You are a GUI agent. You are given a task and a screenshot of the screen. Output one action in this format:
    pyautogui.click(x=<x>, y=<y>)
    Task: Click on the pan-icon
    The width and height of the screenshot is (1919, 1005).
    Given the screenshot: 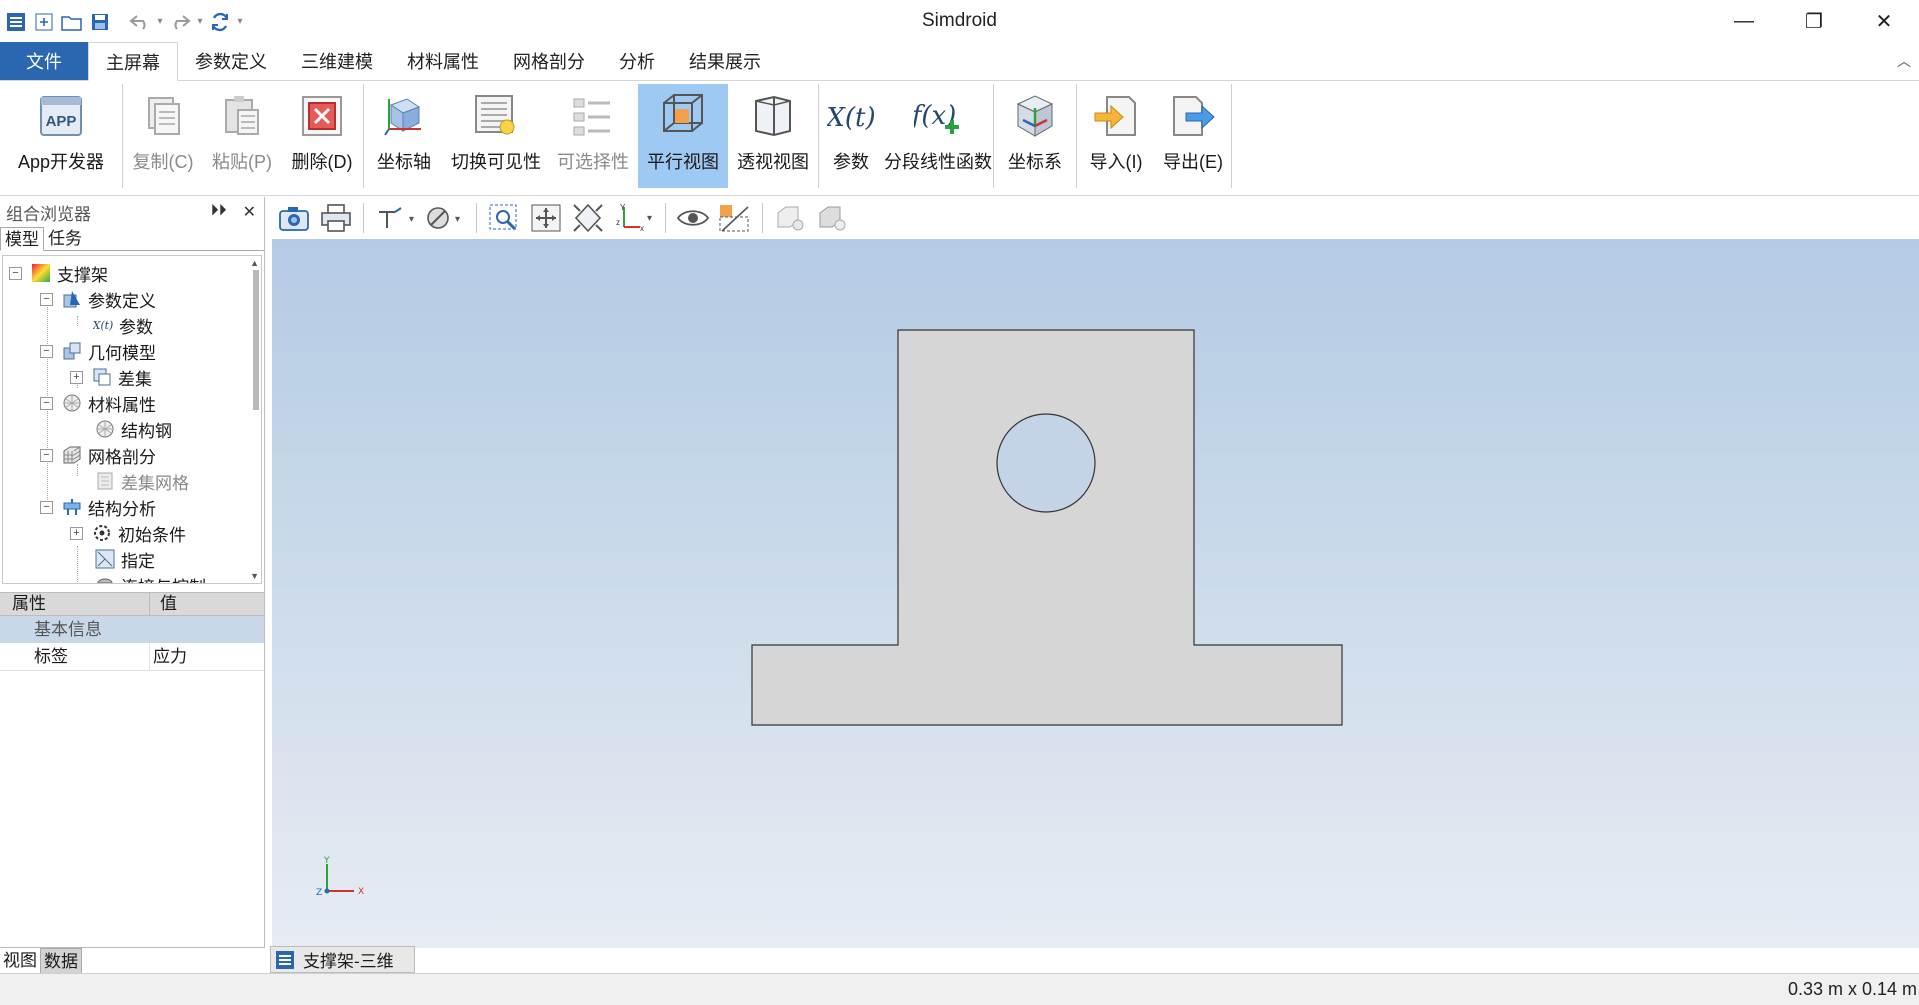 What is the action you would take?
    pyautogui.click(x=546, y=218)
    